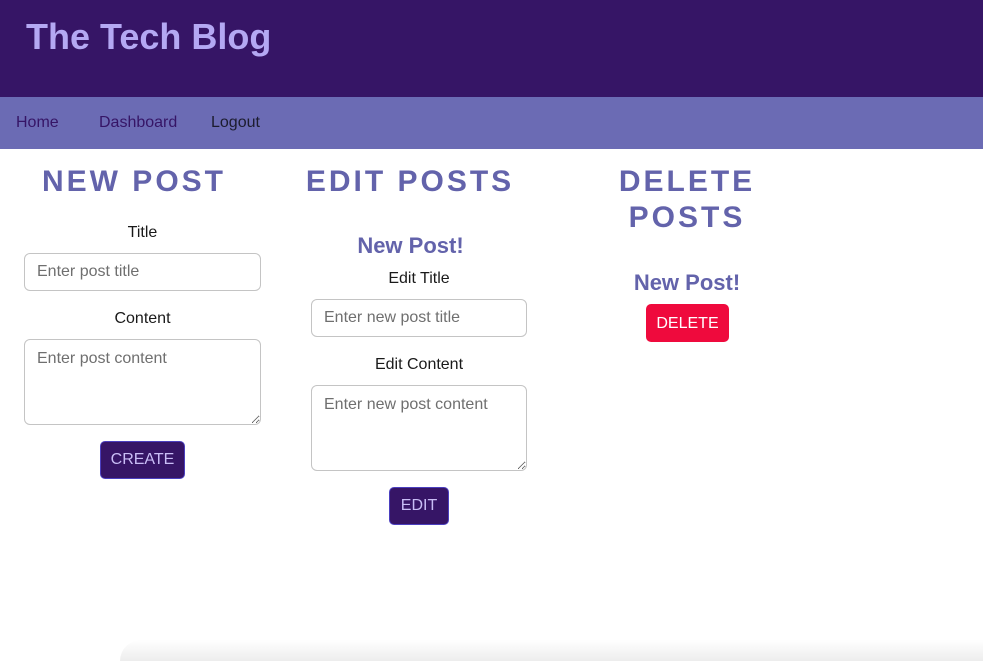 The image size is (983, 661). I want to click on delete-posts-heading: DELETE POSTS, so click(687, 200).